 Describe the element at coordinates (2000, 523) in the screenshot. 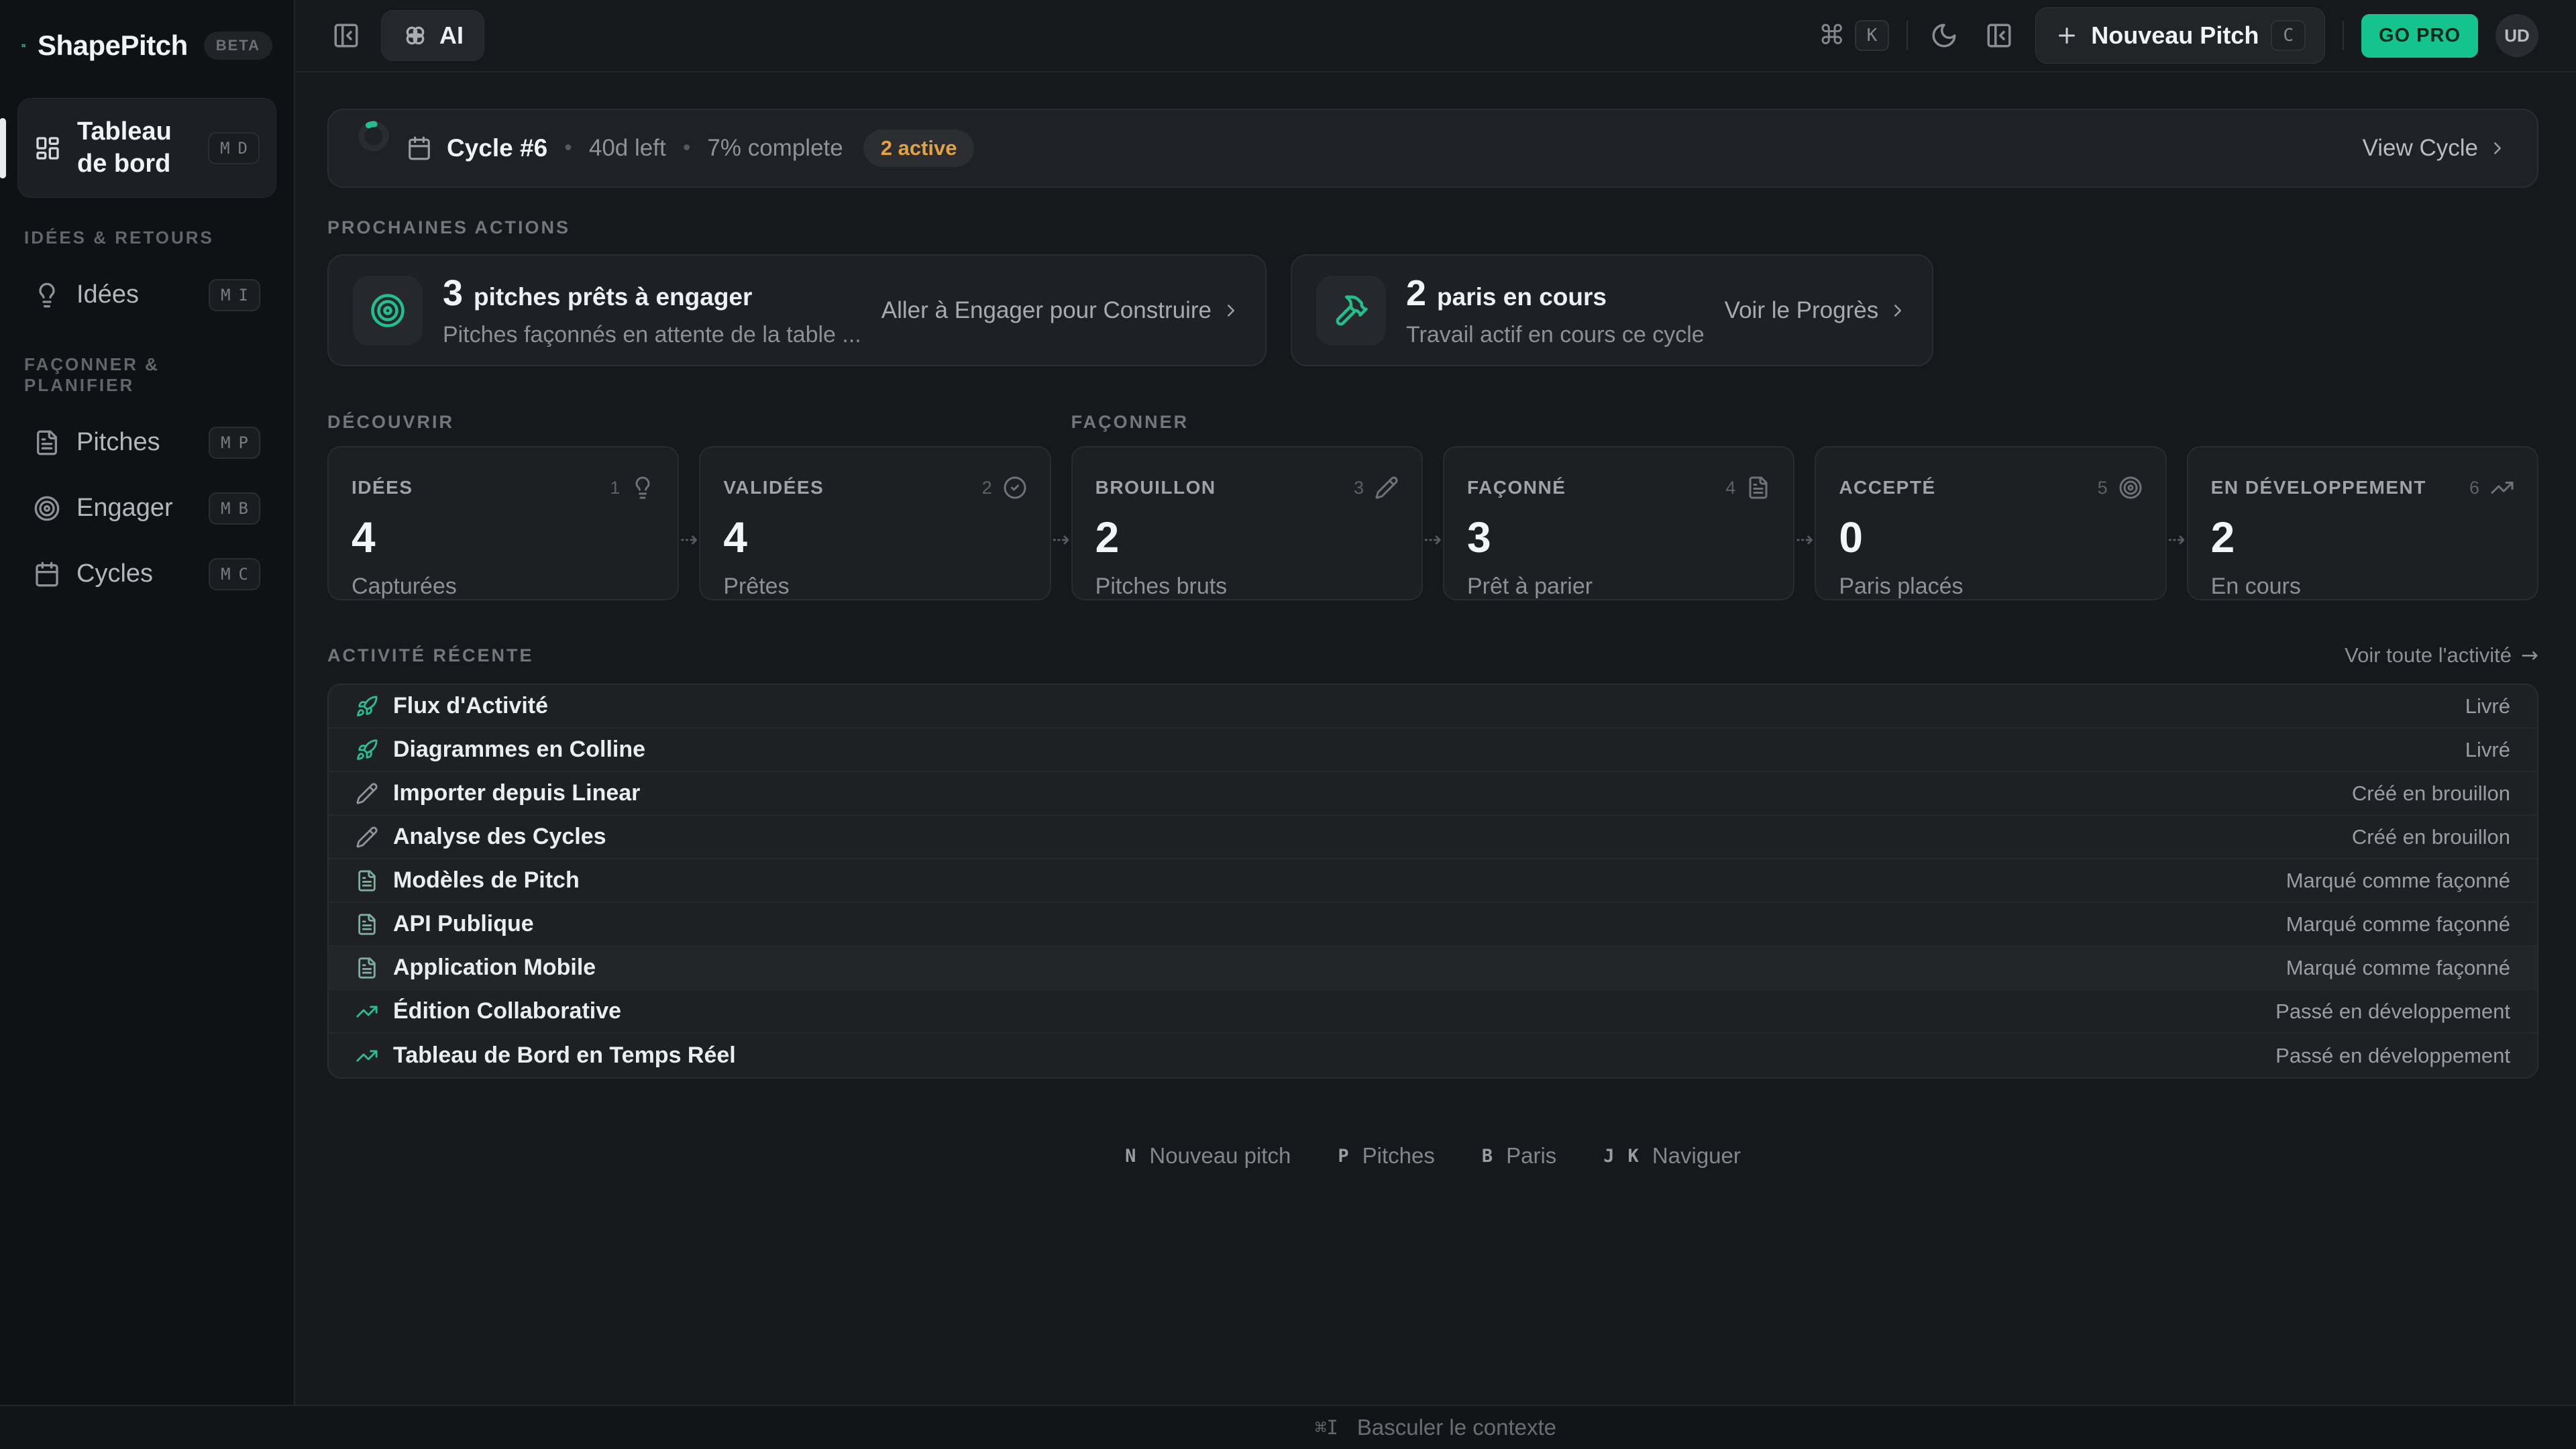

I see `stat-card-accepte: ACCEPTÉ 5 0 Paris placés ⇢` at that location.